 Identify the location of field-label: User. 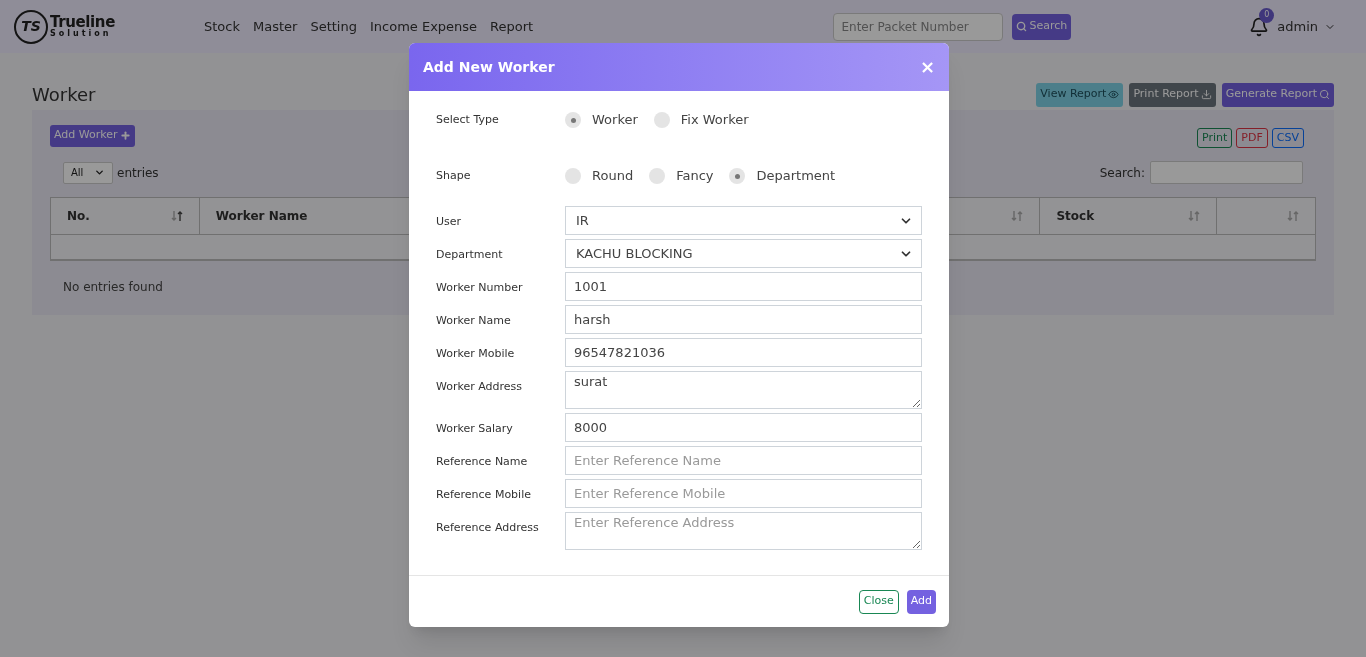
(449, 222).